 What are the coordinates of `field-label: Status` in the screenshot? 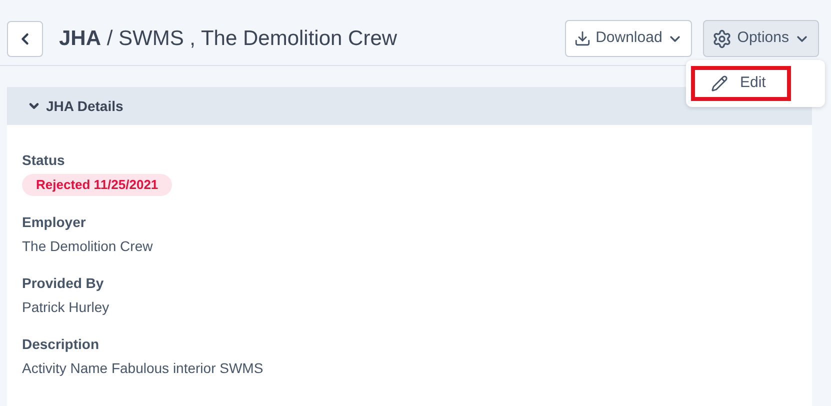 It's located at (44, 160).